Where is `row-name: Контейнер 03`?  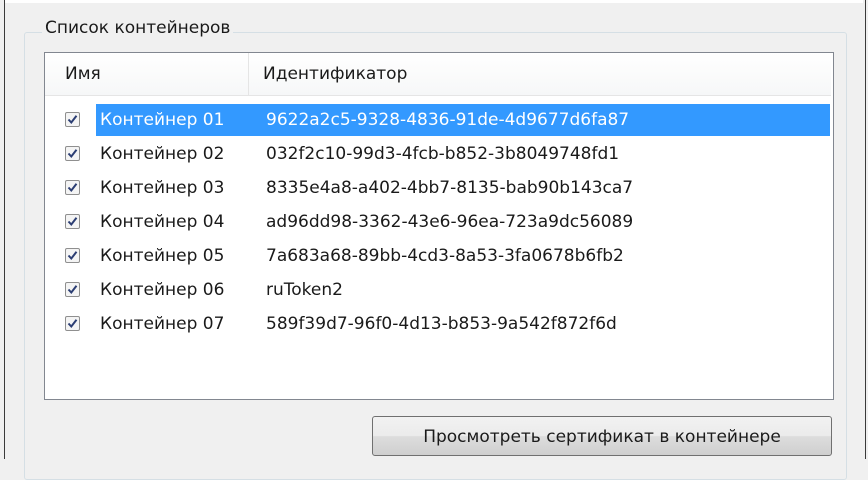 row-name: Контейнер 03 is located at coordinates (162, 188).